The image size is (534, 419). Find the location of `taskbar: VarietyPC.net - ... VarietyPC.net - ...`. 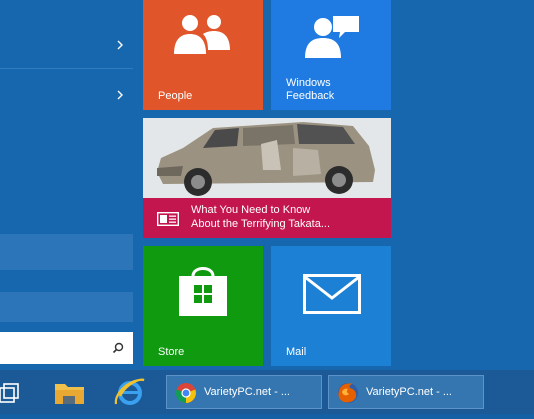

taskbar: VarietyPC.net - ... VarietyPC.net - ... is located at coordinates (267, 392).